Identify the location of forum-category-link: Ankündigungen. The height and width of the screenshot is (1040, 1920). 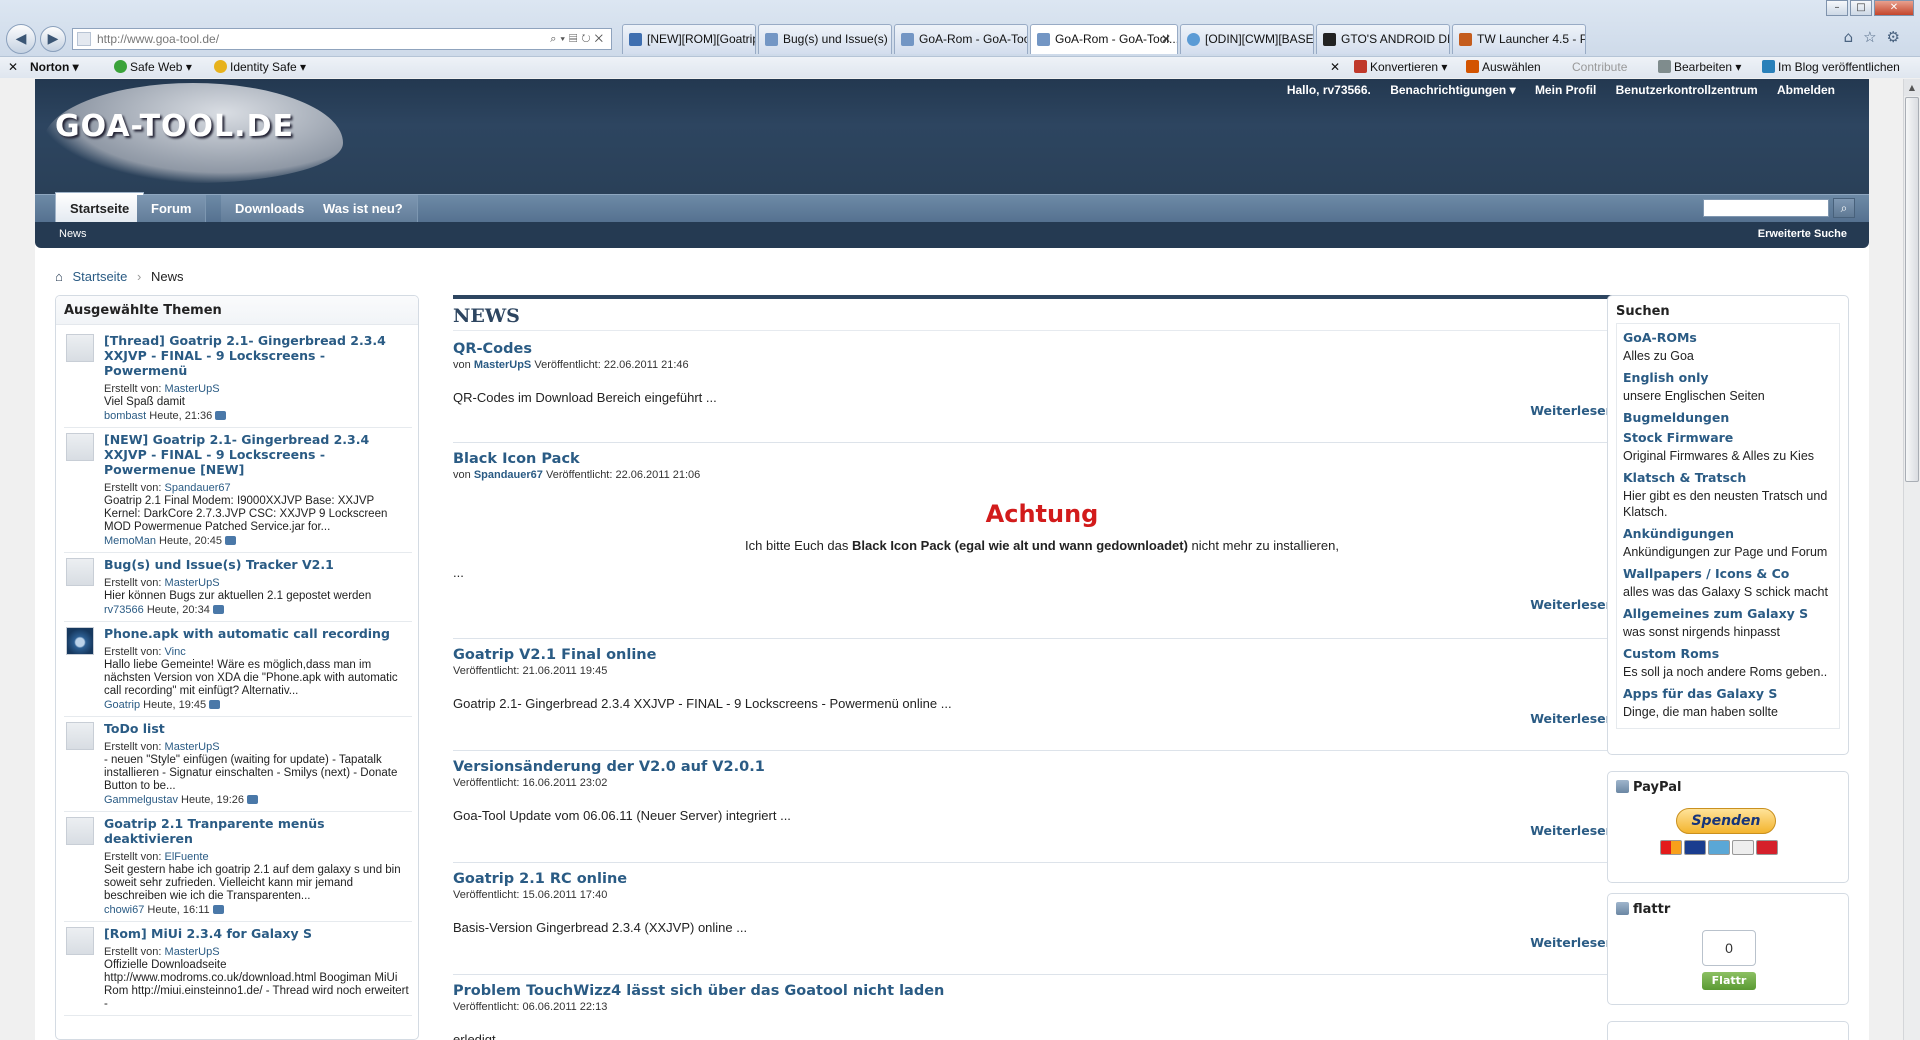
(1728, 534).